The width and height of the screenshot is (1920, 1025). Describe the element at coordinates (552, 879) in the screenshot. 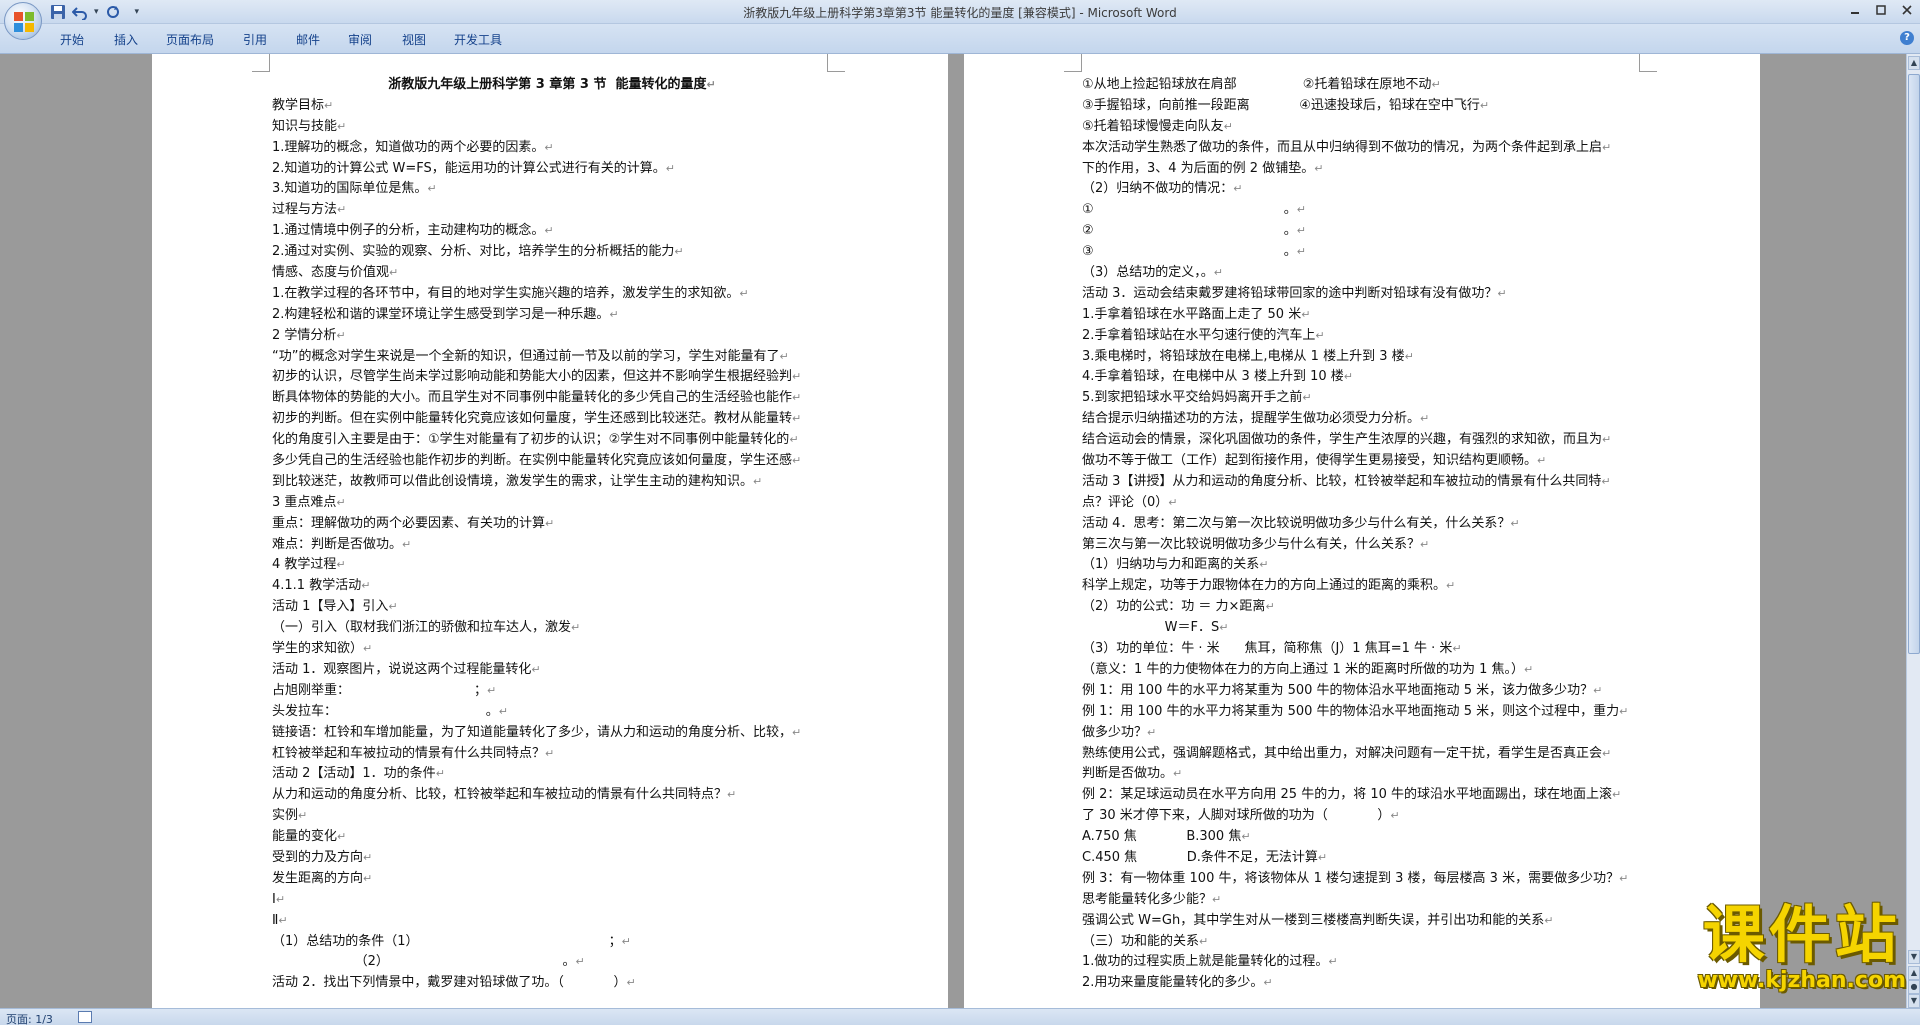

I see `document-line: 发生距离的方向↵` at that location.